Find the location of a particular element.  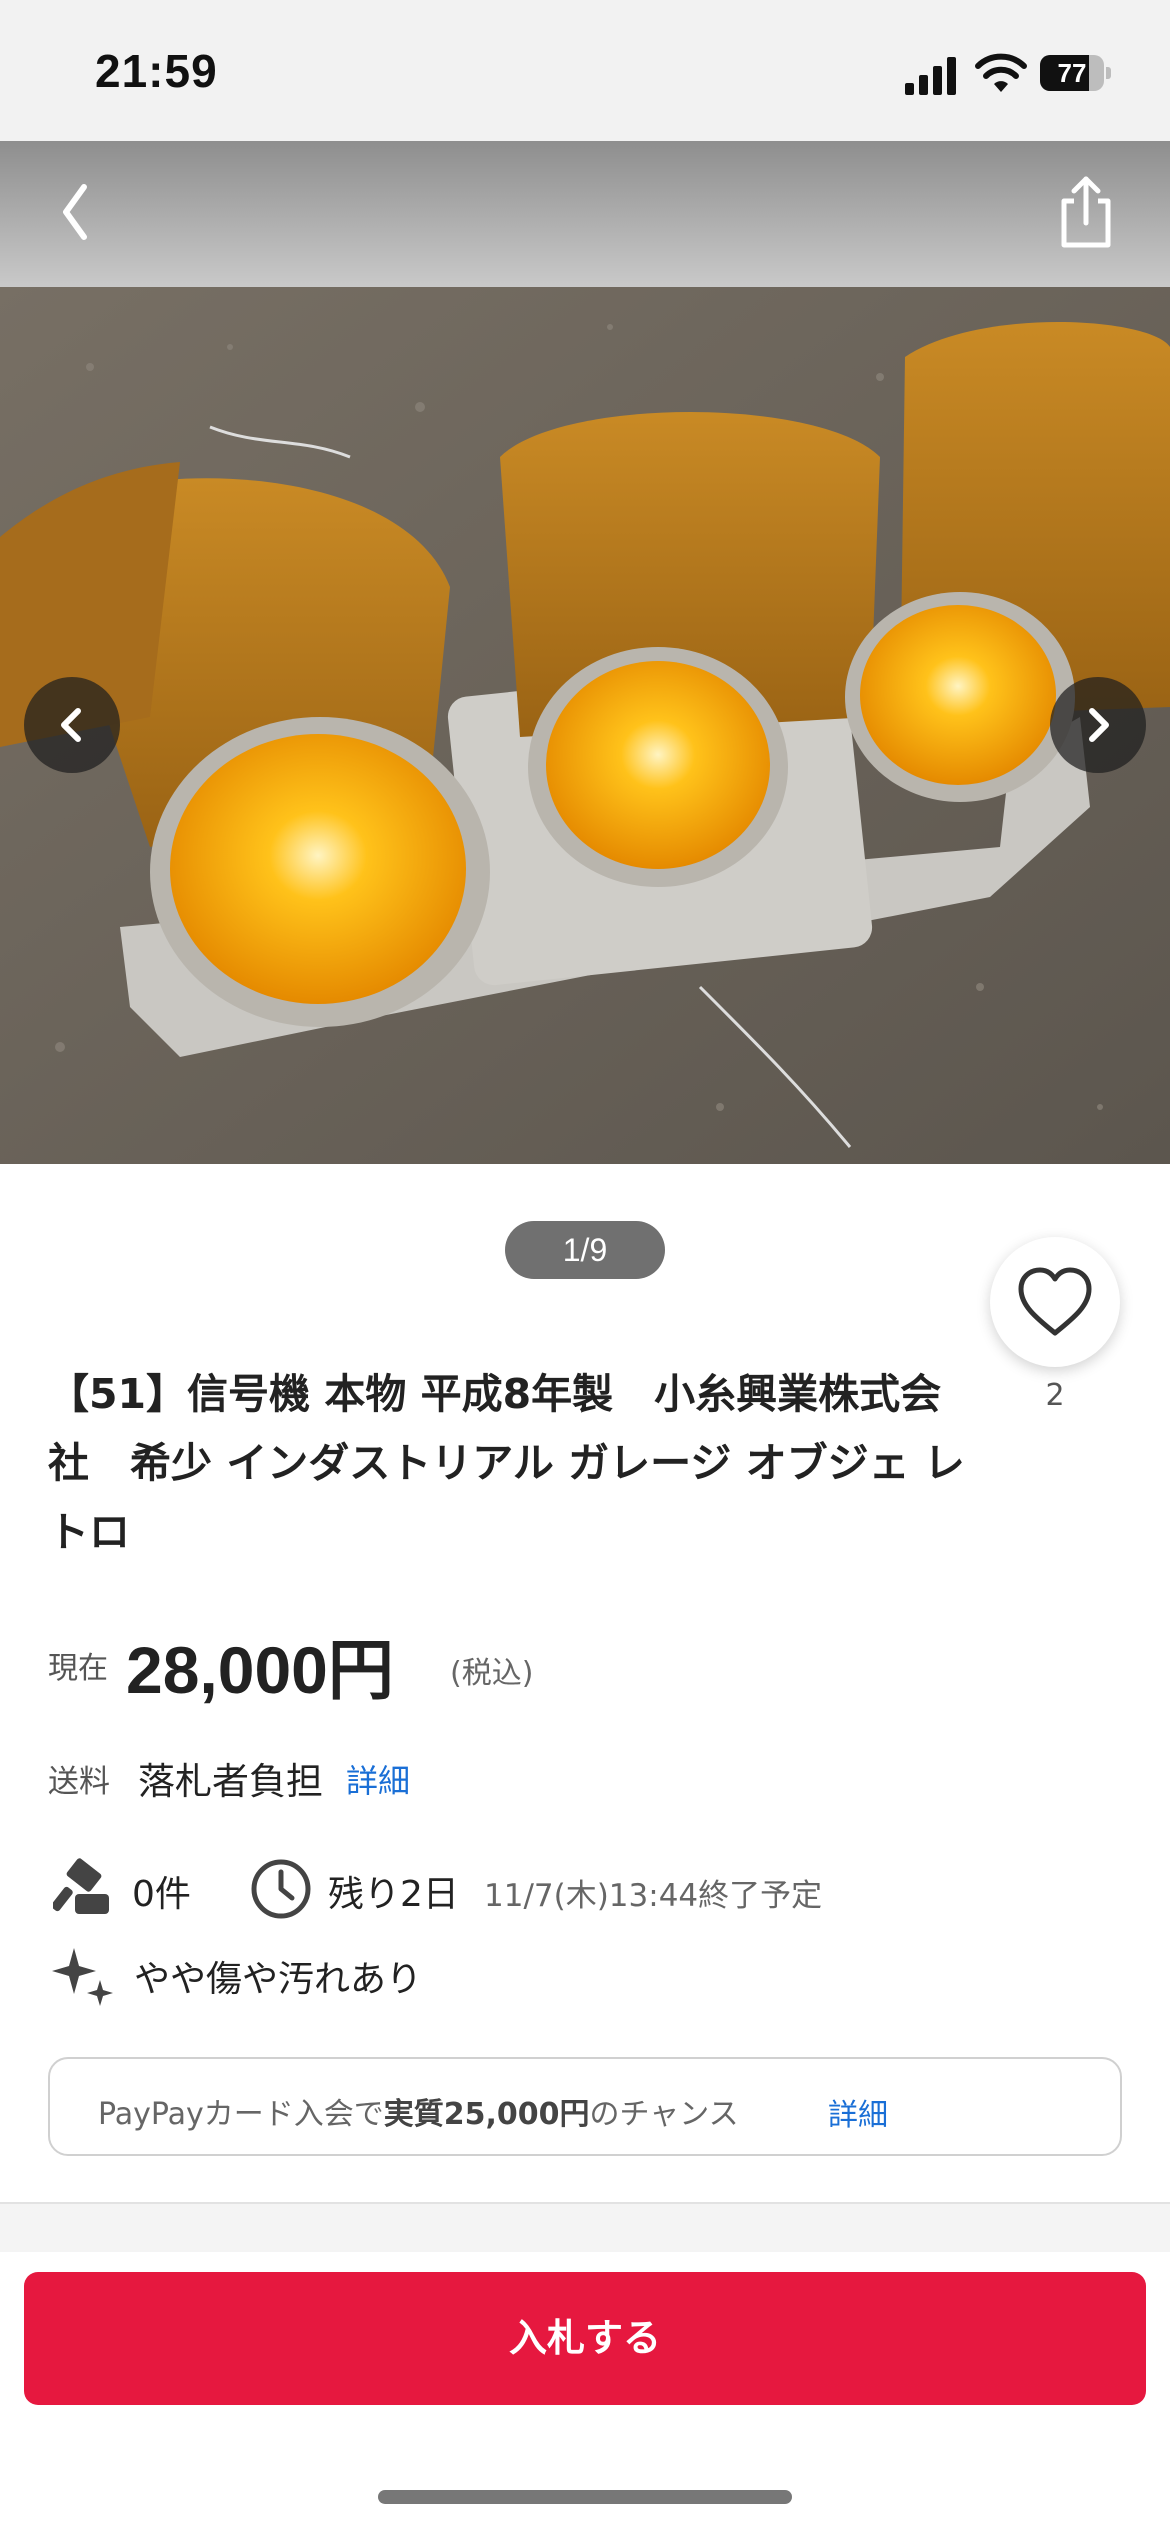

chevron-right-icon is located at coordinates (1099, 725).